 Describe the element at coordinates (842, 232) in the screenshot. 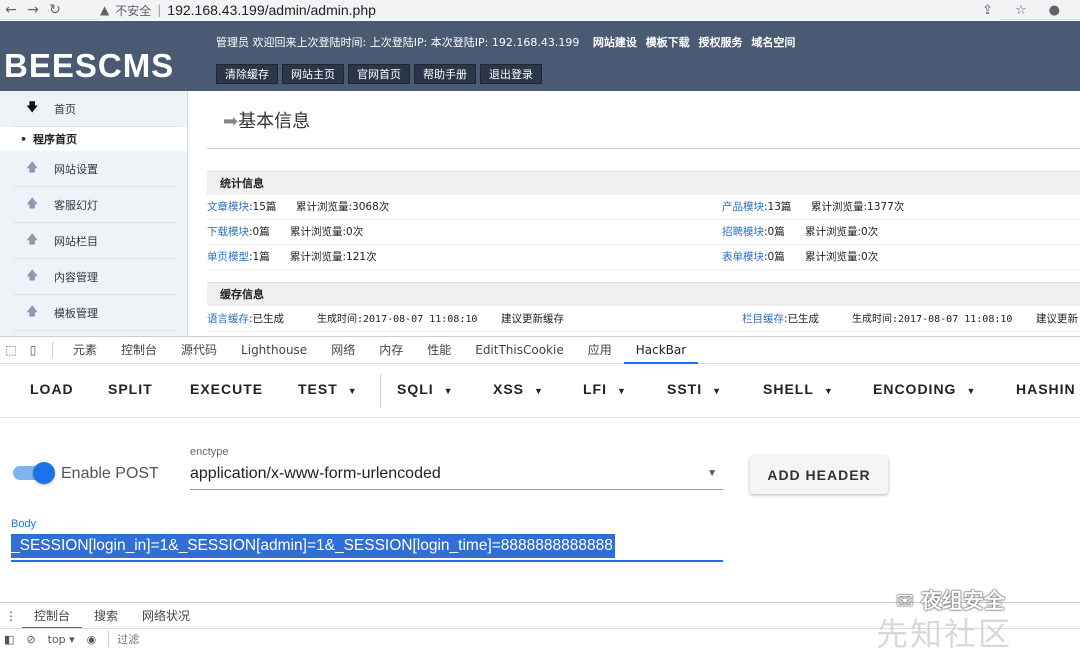

I see `stat-views: 累计浏览量:0次` at that location.